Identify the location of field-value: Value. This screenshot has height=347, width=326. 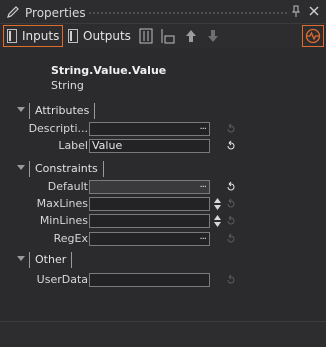
(107, 145).